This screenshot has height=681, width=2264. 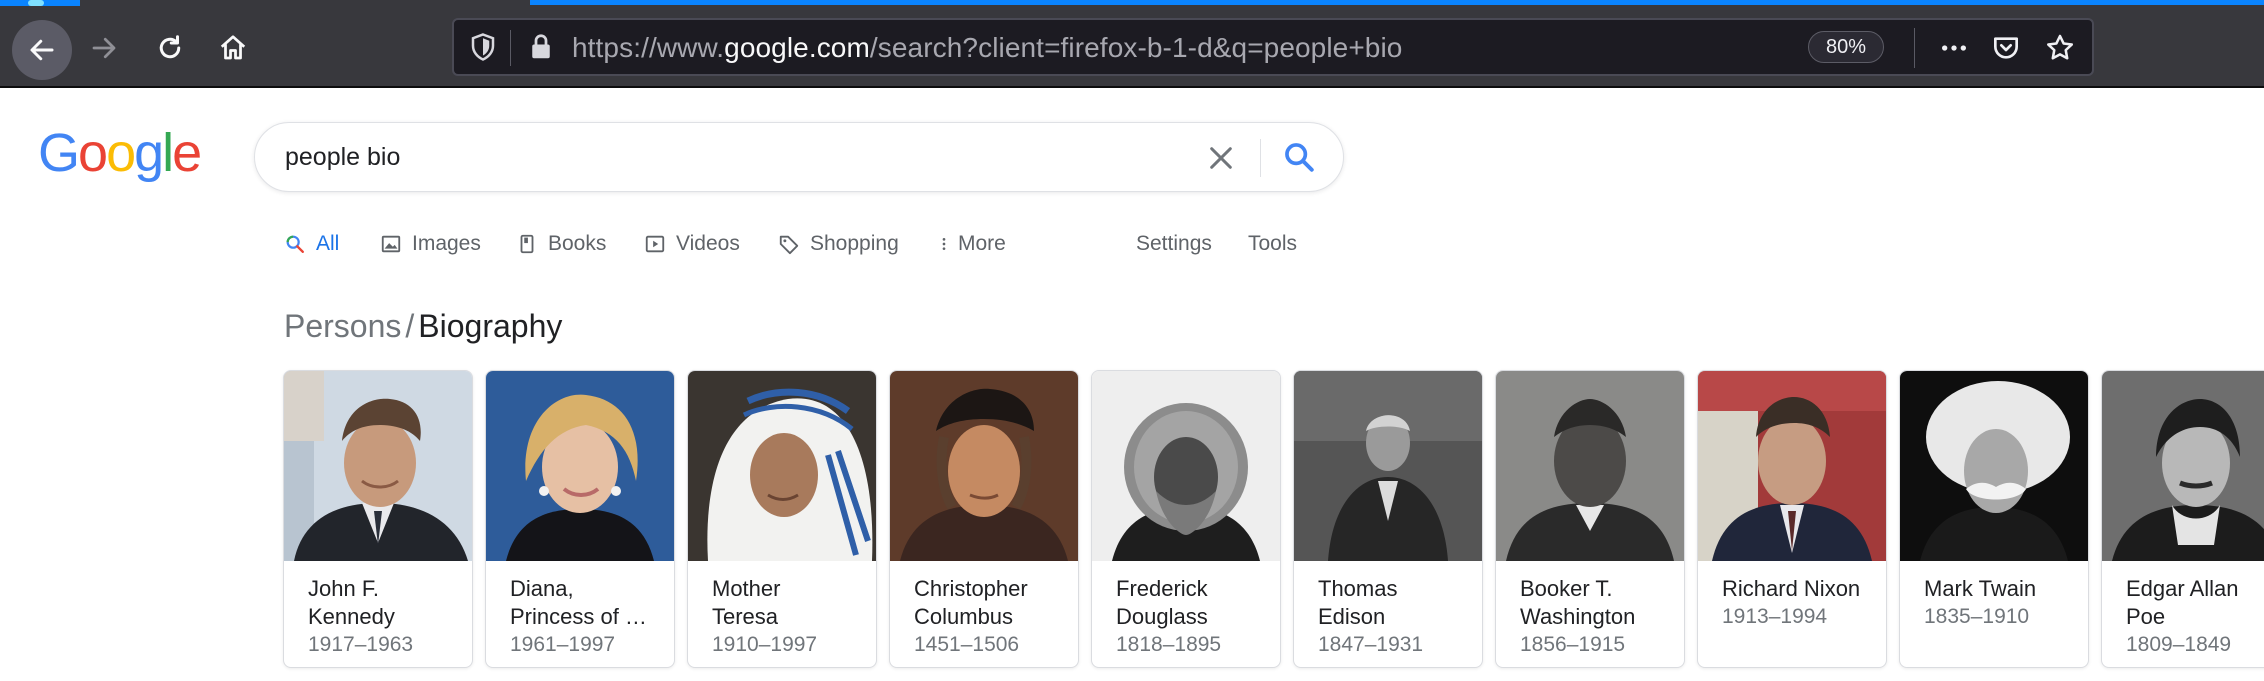 What do you see at coordinates (577, 243) in the screenshot?
I see `tab-label: Books` at bounding box center [577, 243].